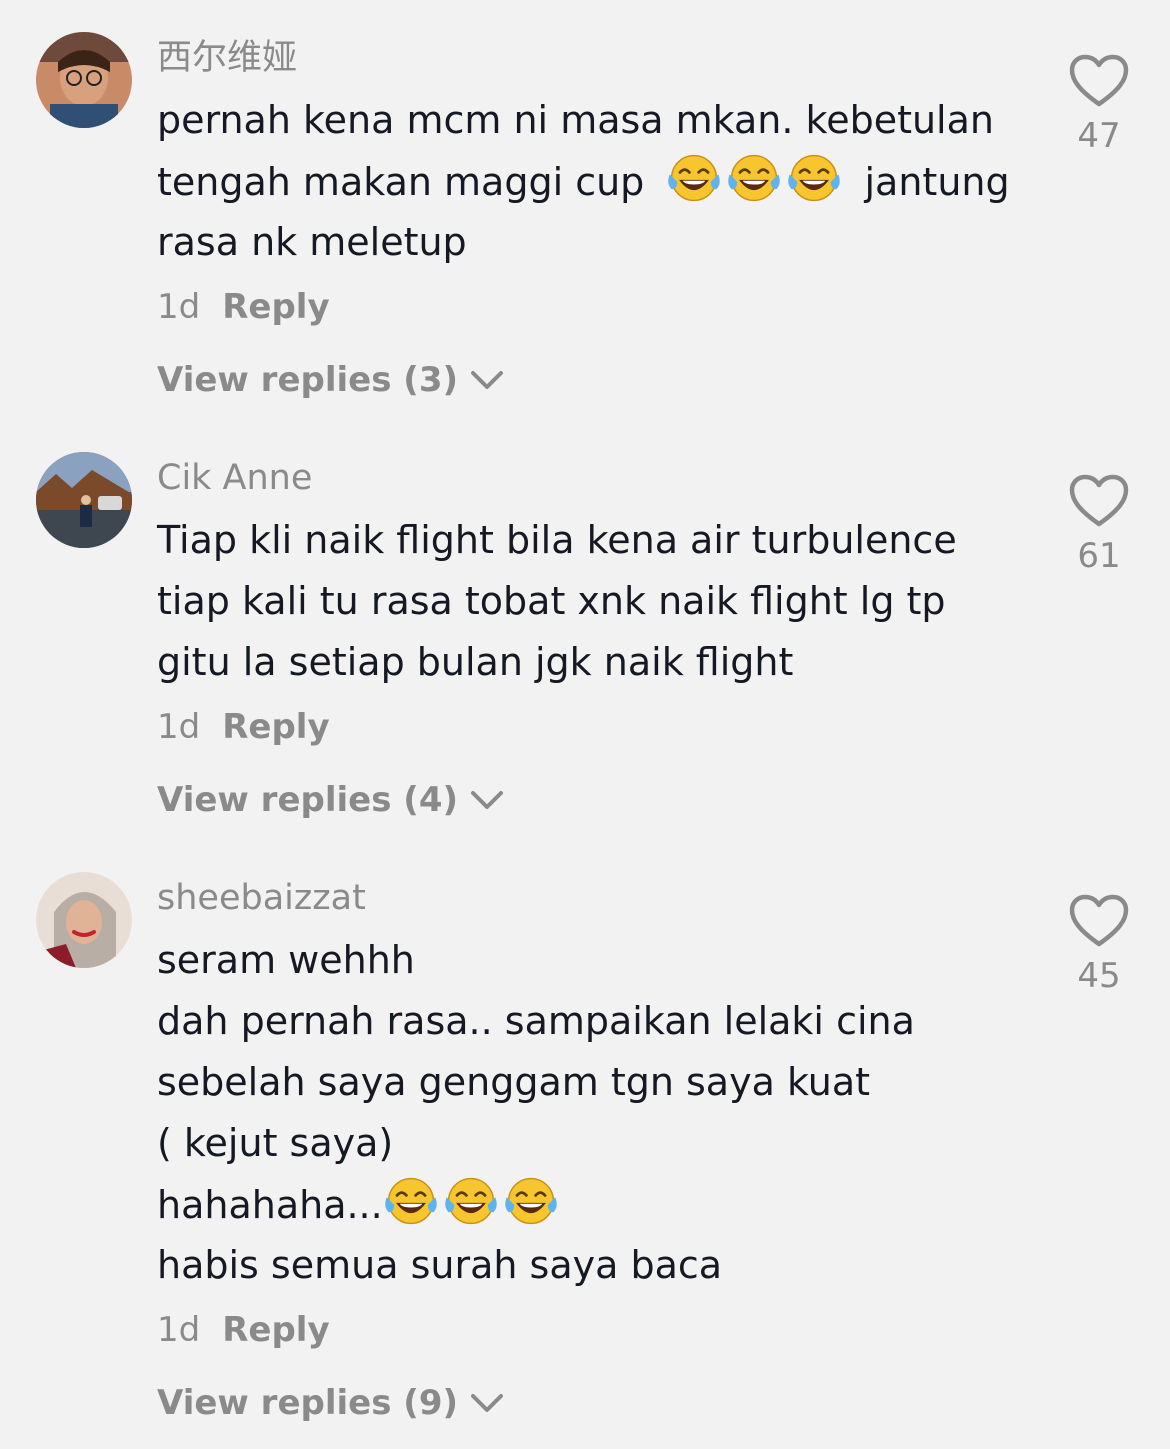 This screenshot has width=1170, height=1449. I want to click on comment-line: pernah kena mcm ni masa mkan. kebetulan, so click(575, 120).